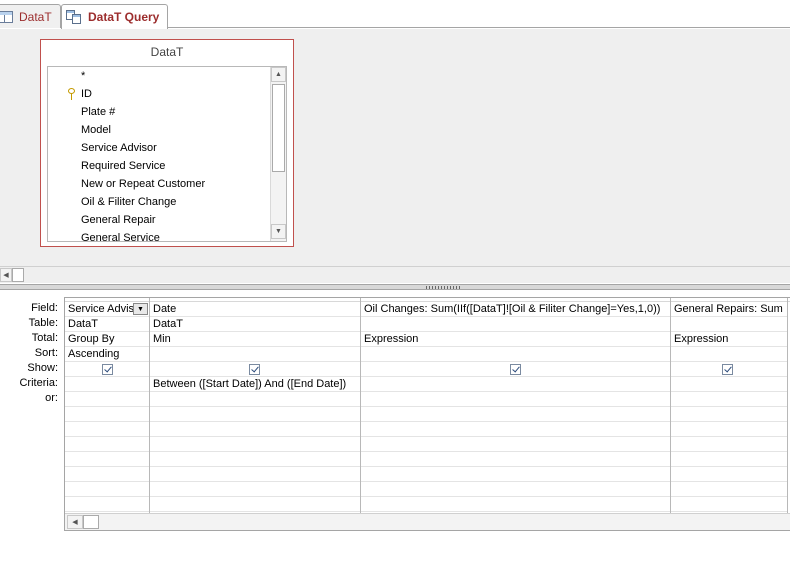  What do you see at coordinates (167, 148) in the screenshot?
I see `field-item-service-advisor: Service Advisor` at bounding box center [167, 148].